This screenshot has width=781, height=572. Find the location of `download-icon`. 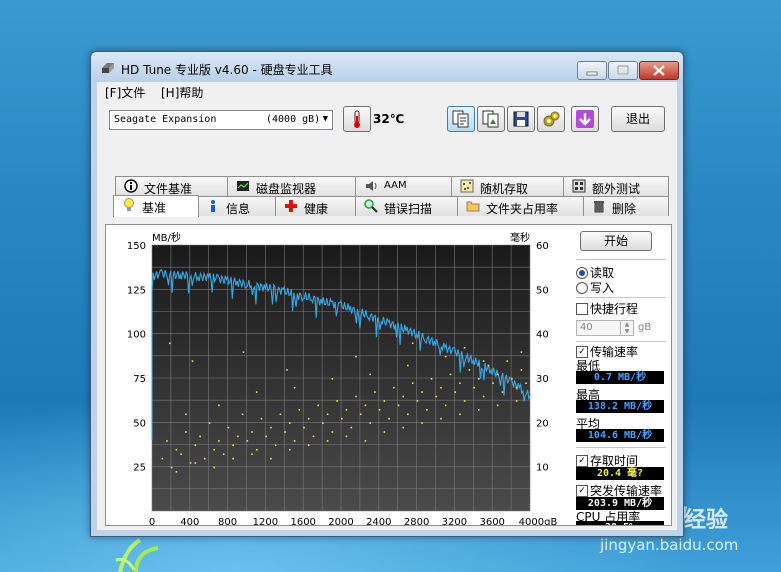

download-icon is located at coordinates (585, 119).